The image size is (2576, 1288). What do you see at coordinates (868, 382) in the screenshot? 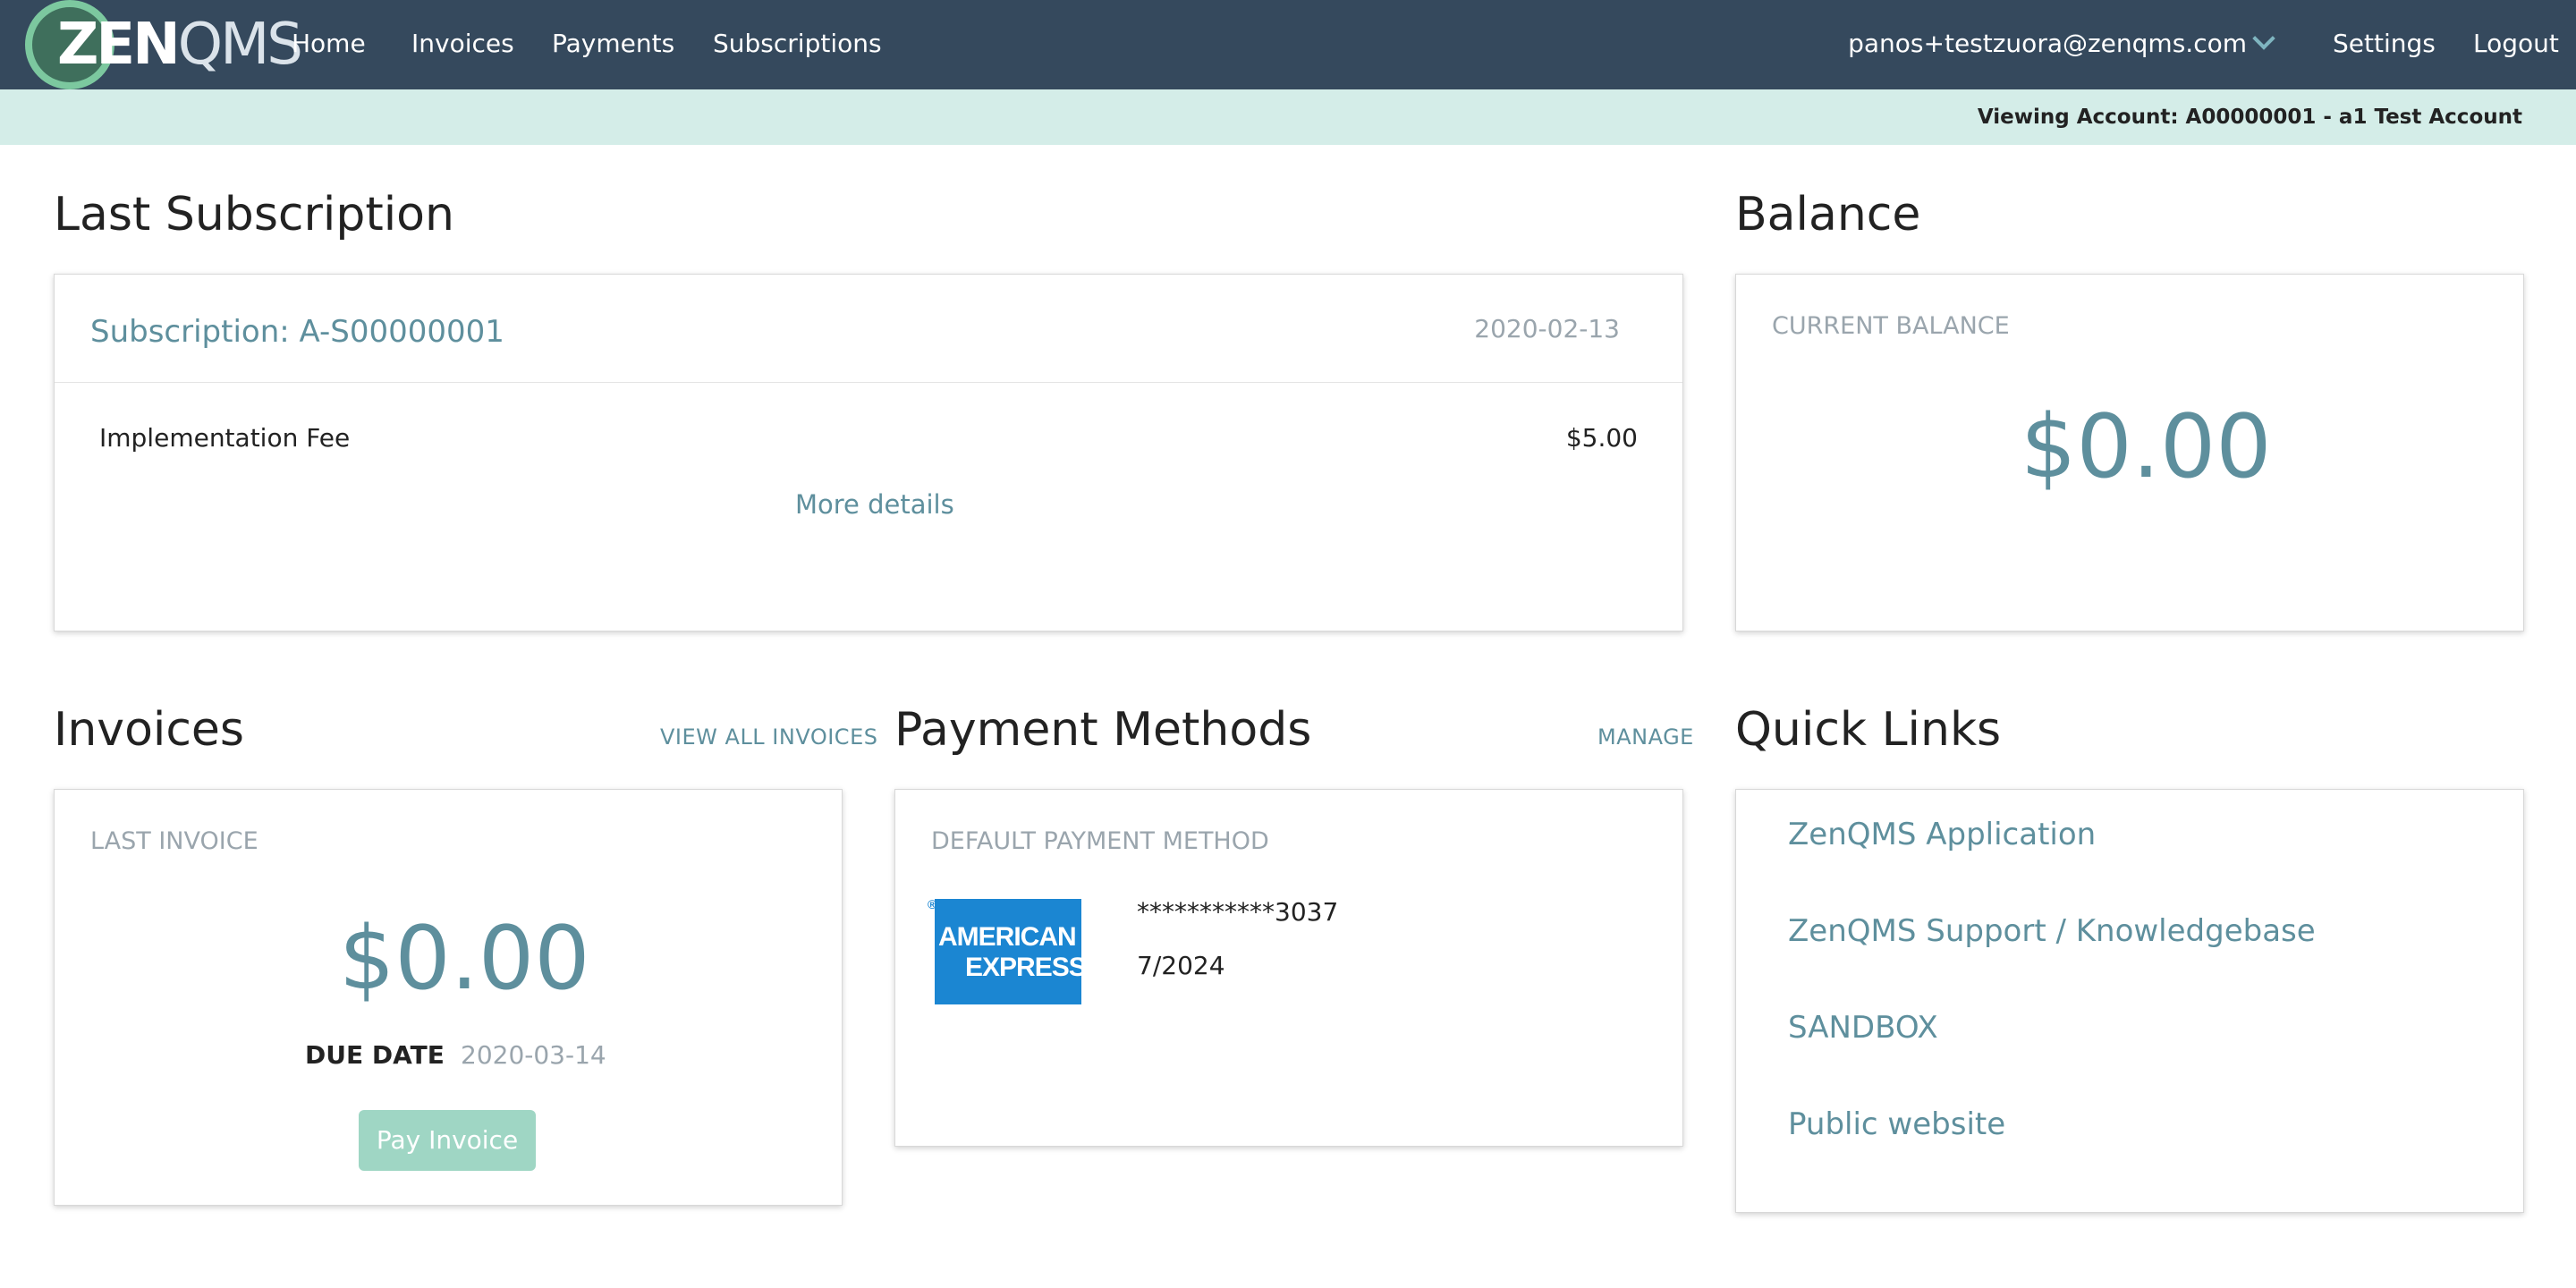
I see `card-divider` at bounding box center [868, 382].